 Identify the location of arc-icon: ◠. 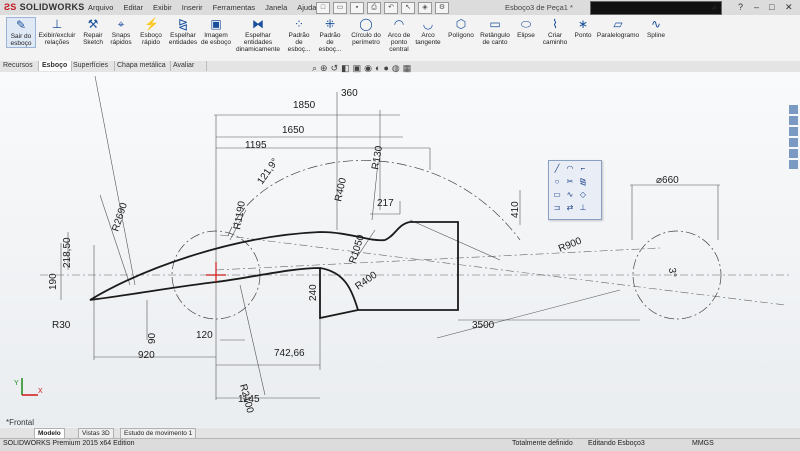
(399, 24).